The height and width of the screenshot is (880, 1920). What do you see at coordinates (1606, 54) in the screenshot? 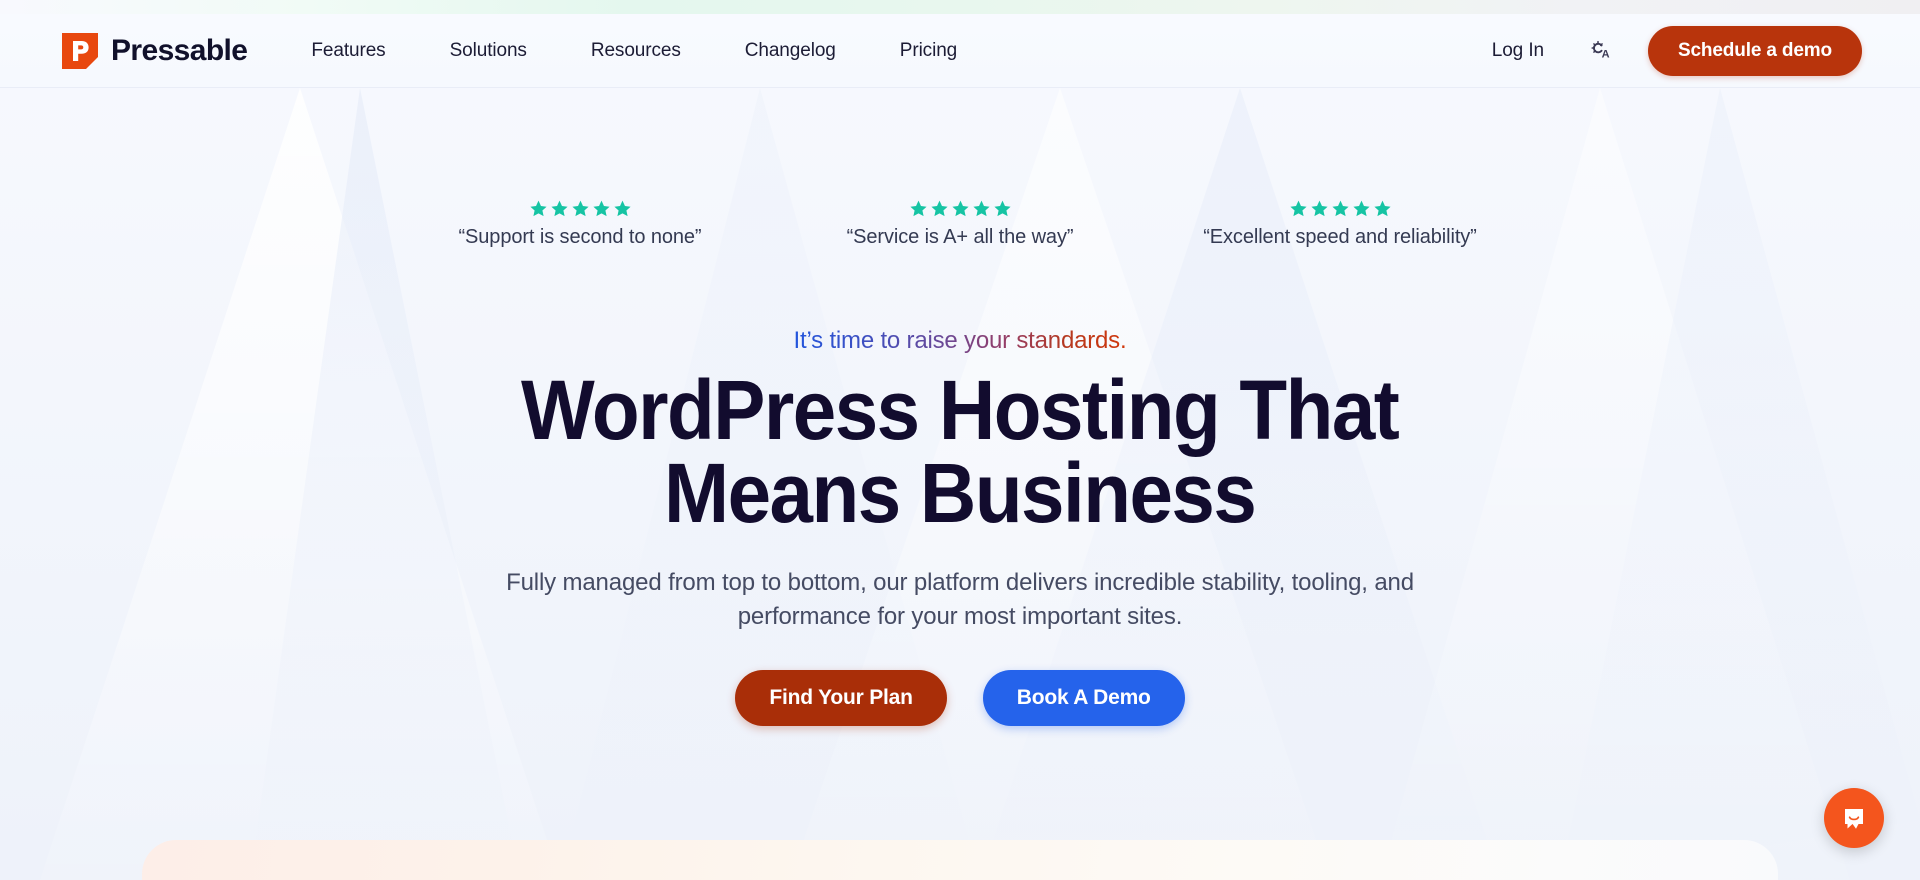
I see `svg-text: A` at bounding box center [1606, 54].